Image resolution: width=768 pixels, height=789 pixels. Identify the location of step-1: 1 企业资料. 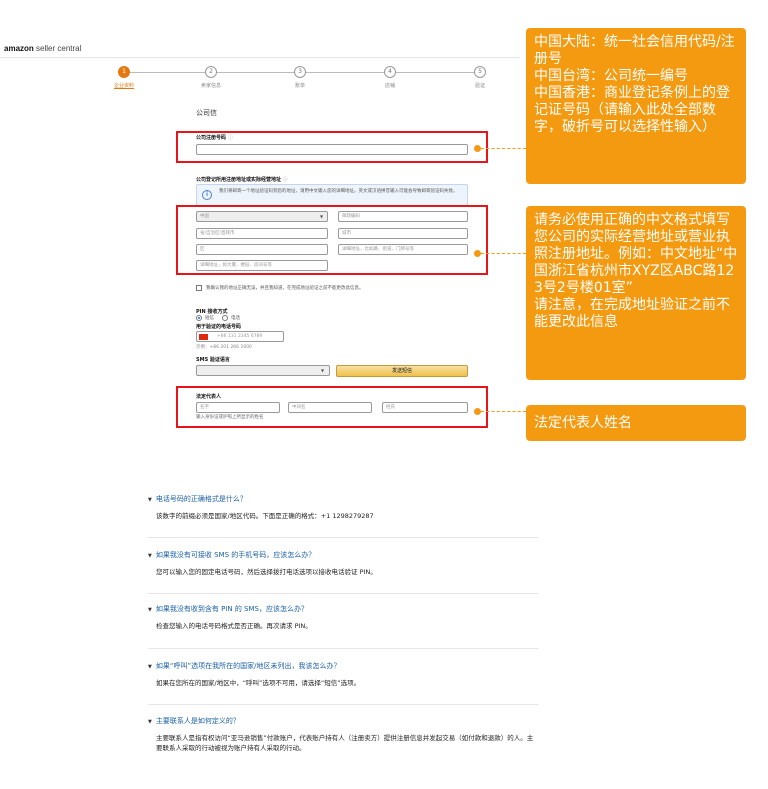
(124, 77).